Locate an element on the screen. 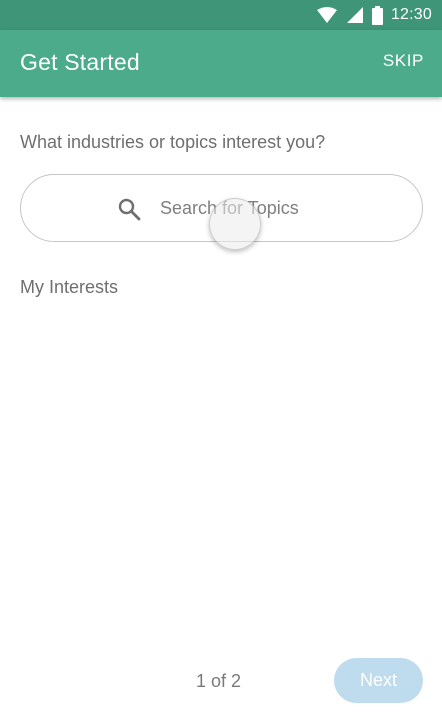 The image size is (442, 728). search-icon is located at coordinates (129, 209).